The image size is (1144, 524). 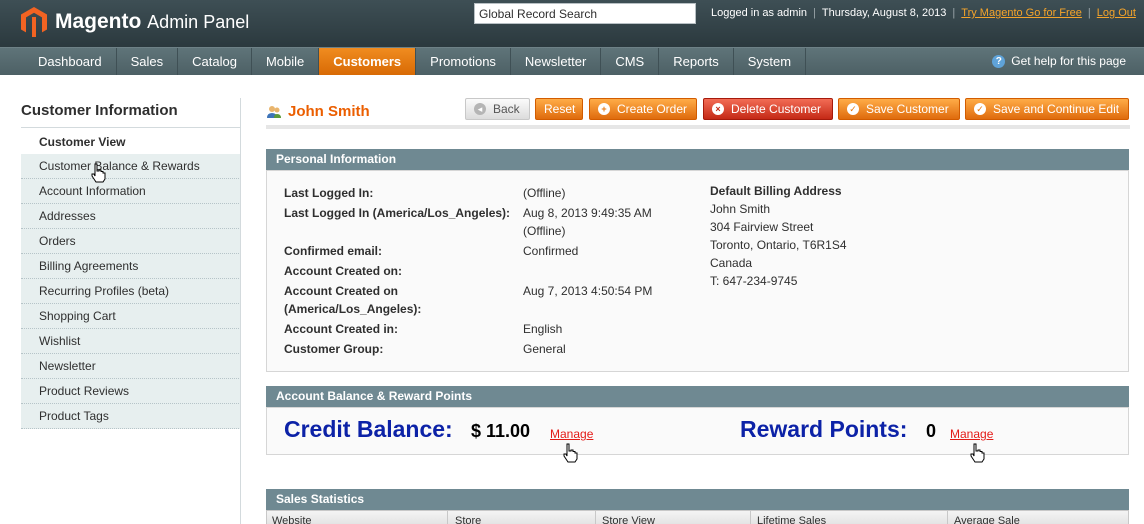 I want to click on date-text: Thursday, August 8, 2013, so click(x=884, y=13).